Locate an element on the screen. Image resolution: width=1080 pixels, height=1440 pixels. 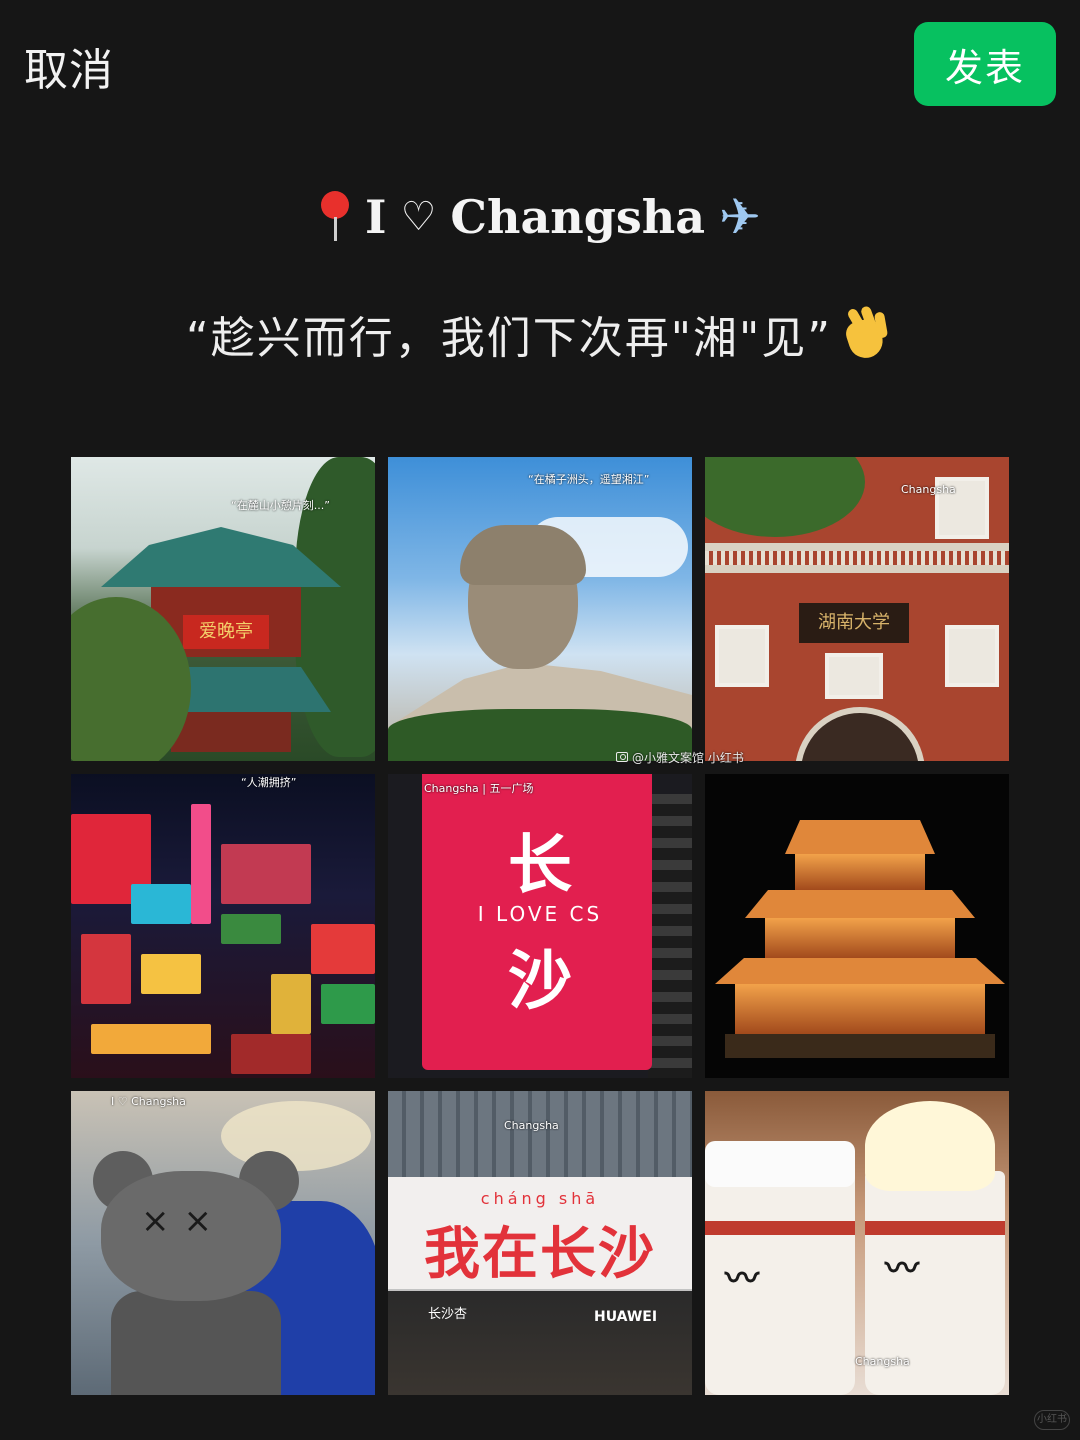
round-pushpin-icon is located at coordinates (335, 217).